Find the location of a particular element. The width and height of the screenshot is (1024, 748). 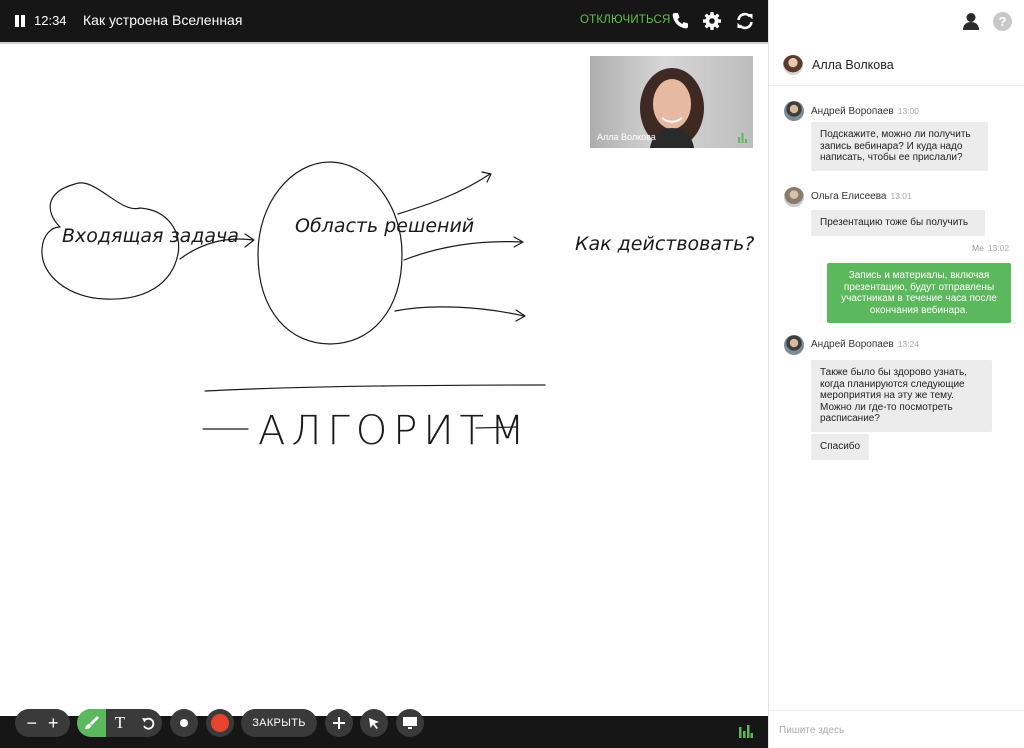

pointer-tool-button is located at coordinates (374, 723).